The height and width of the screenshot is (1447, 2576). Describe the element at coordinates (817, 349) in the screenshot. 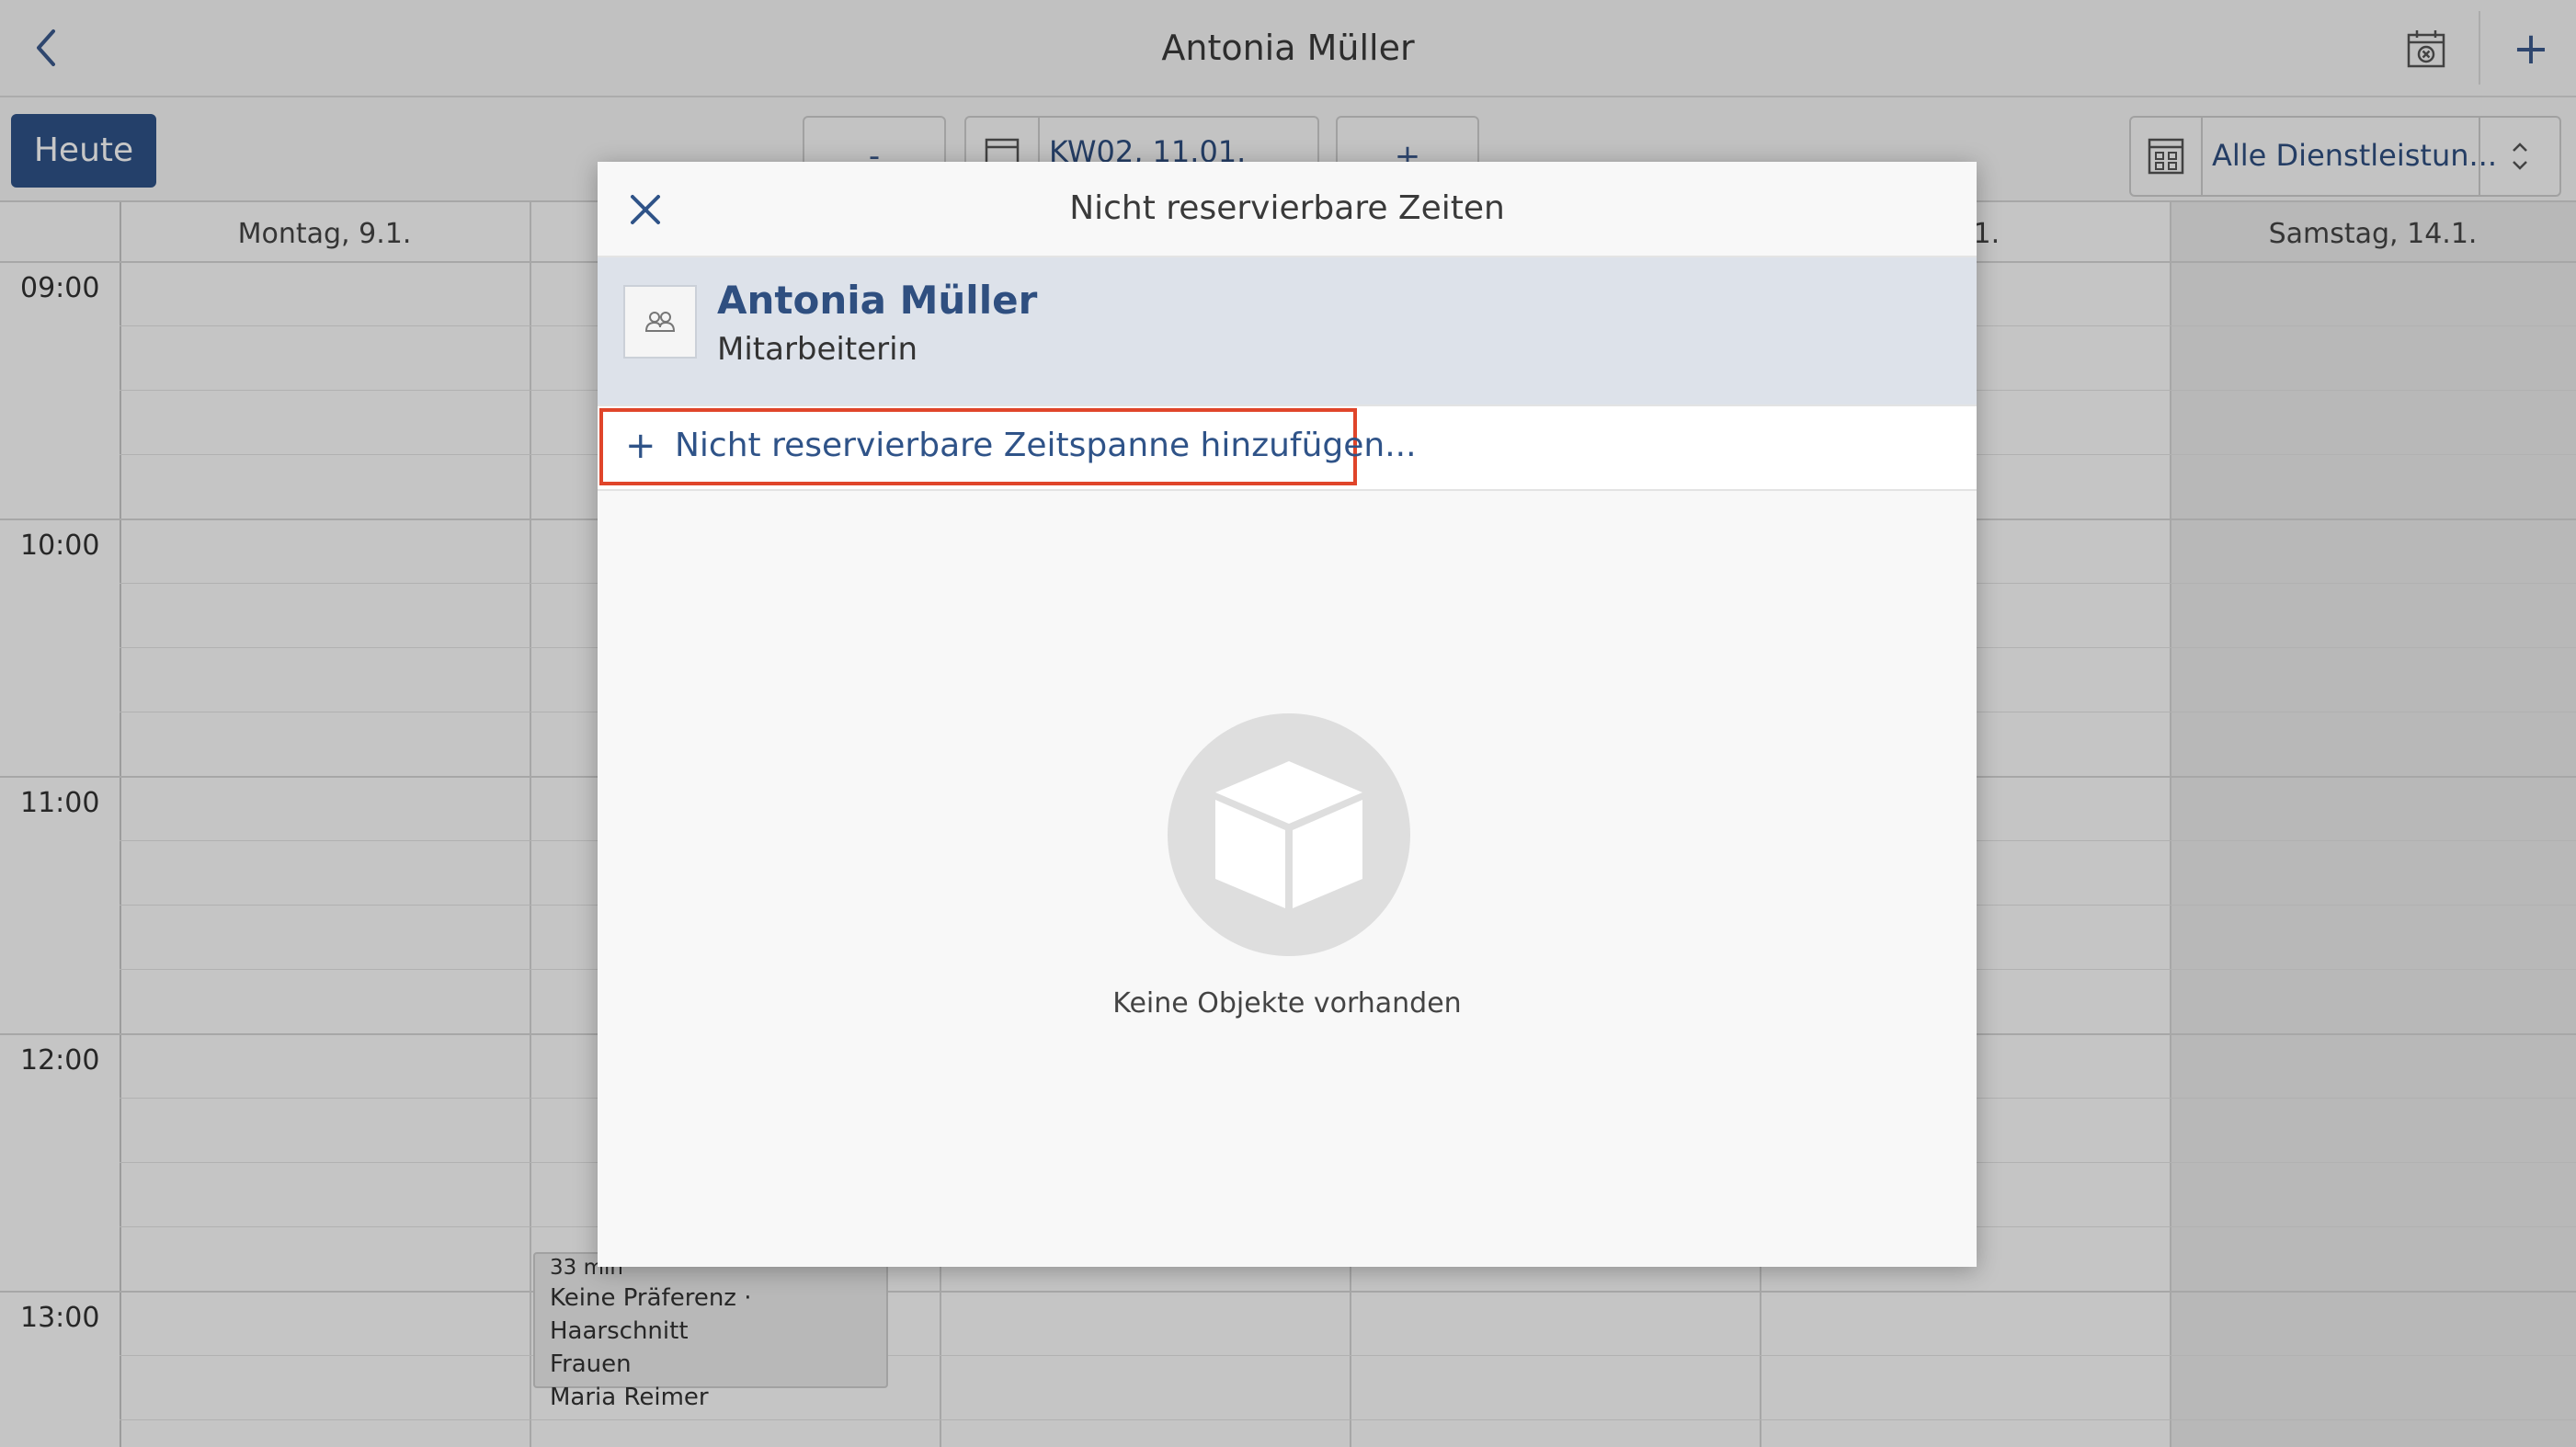

I see `employee-role: Mitarbeiterin` at that location.